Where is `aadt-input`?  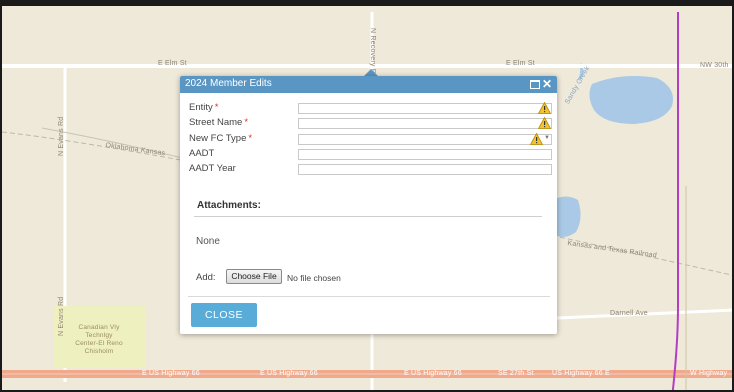
aadt-input is located at coordinates (425, 154).